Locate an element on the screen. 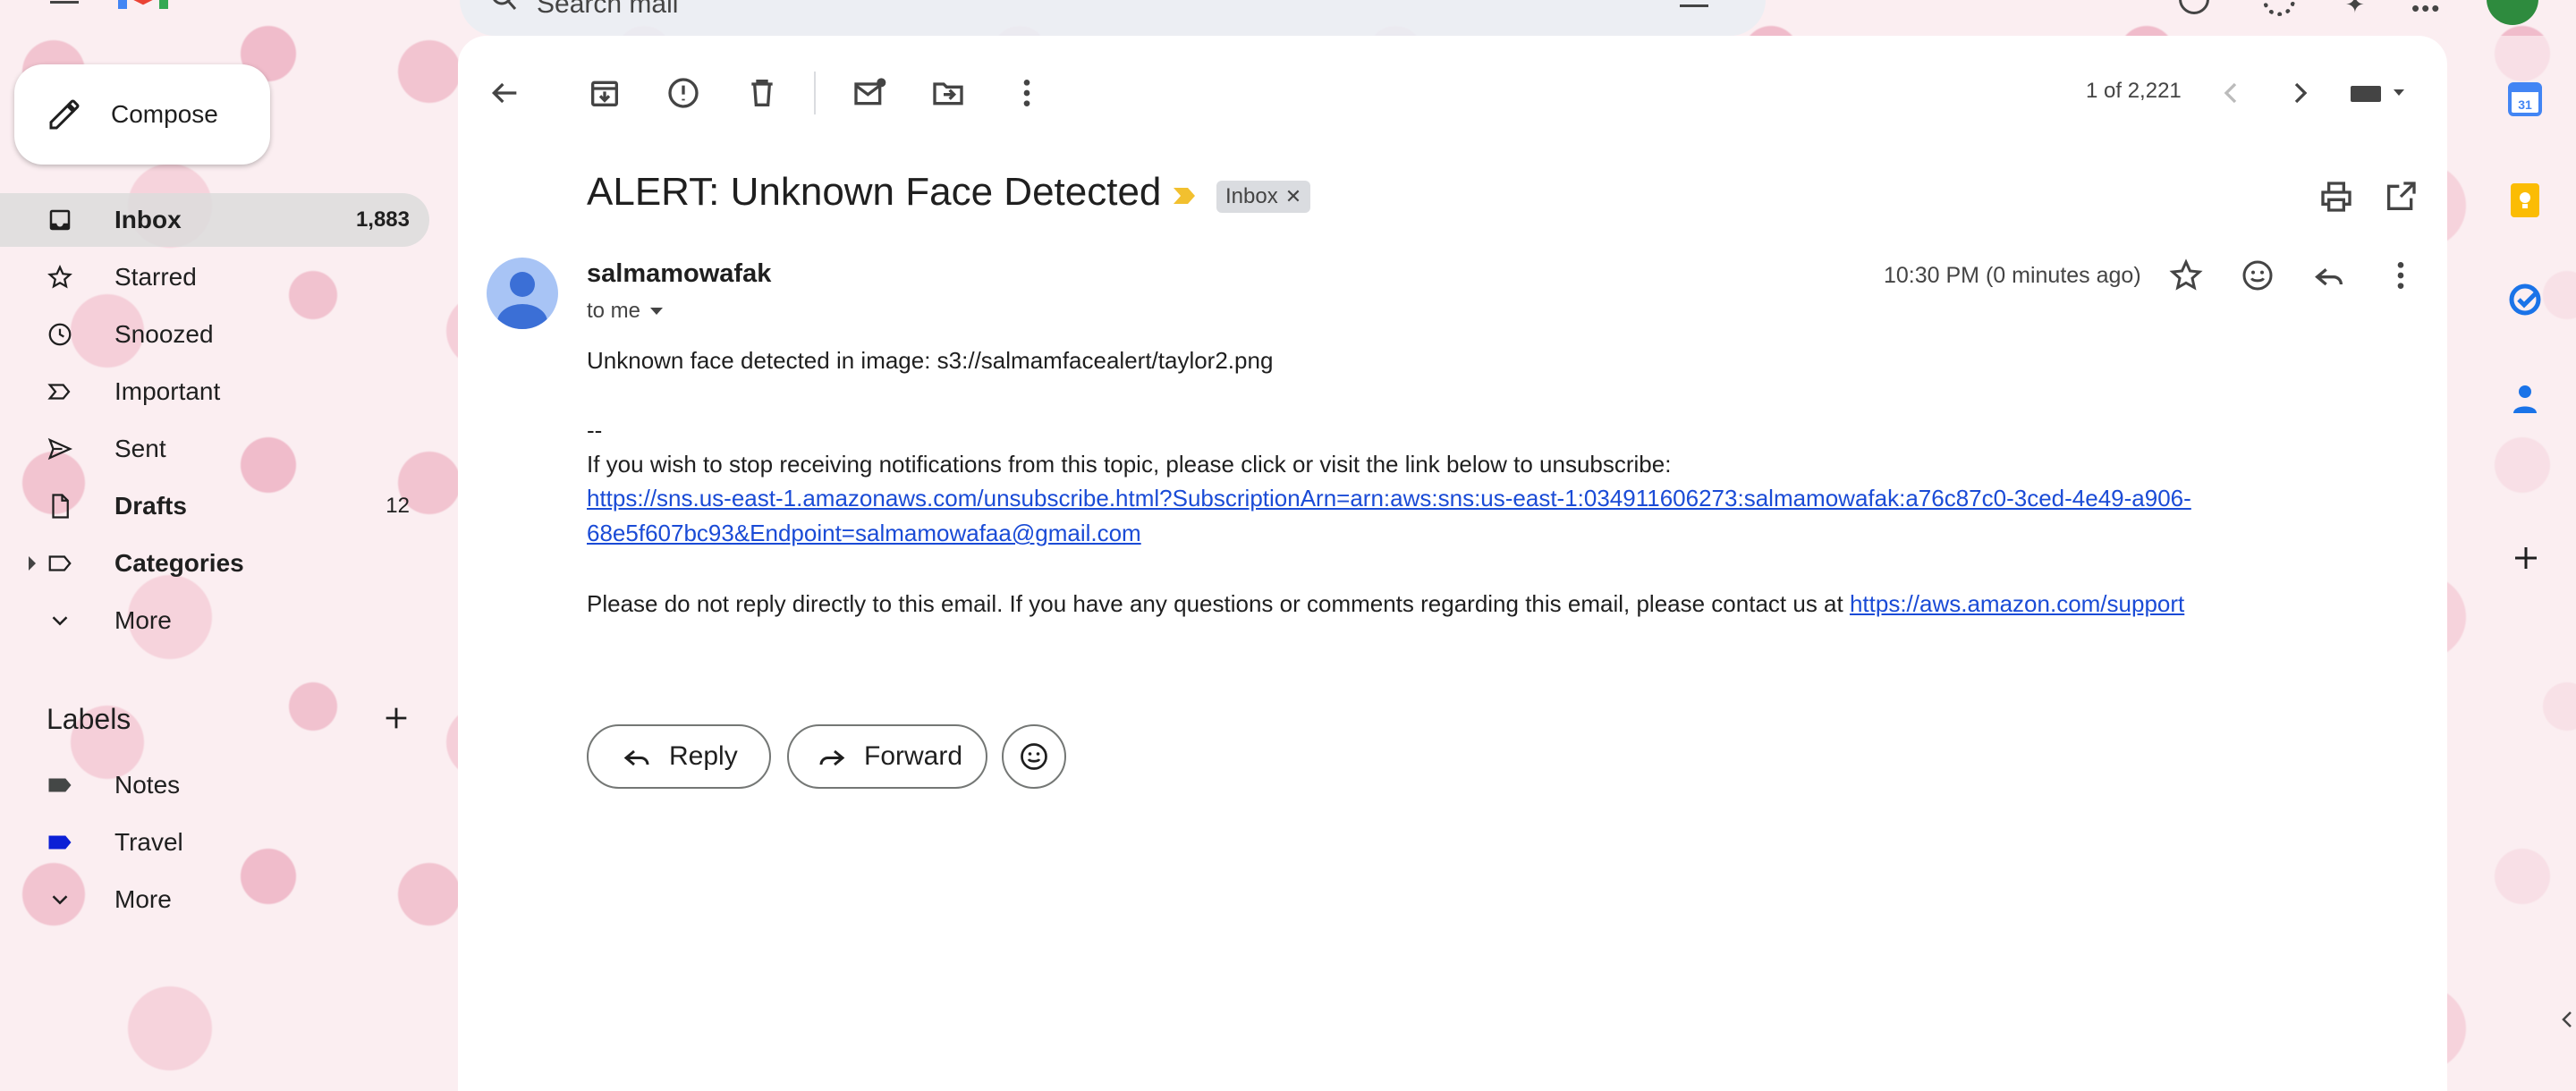  labels-heading: Labels is located at coordinates (89, 719).